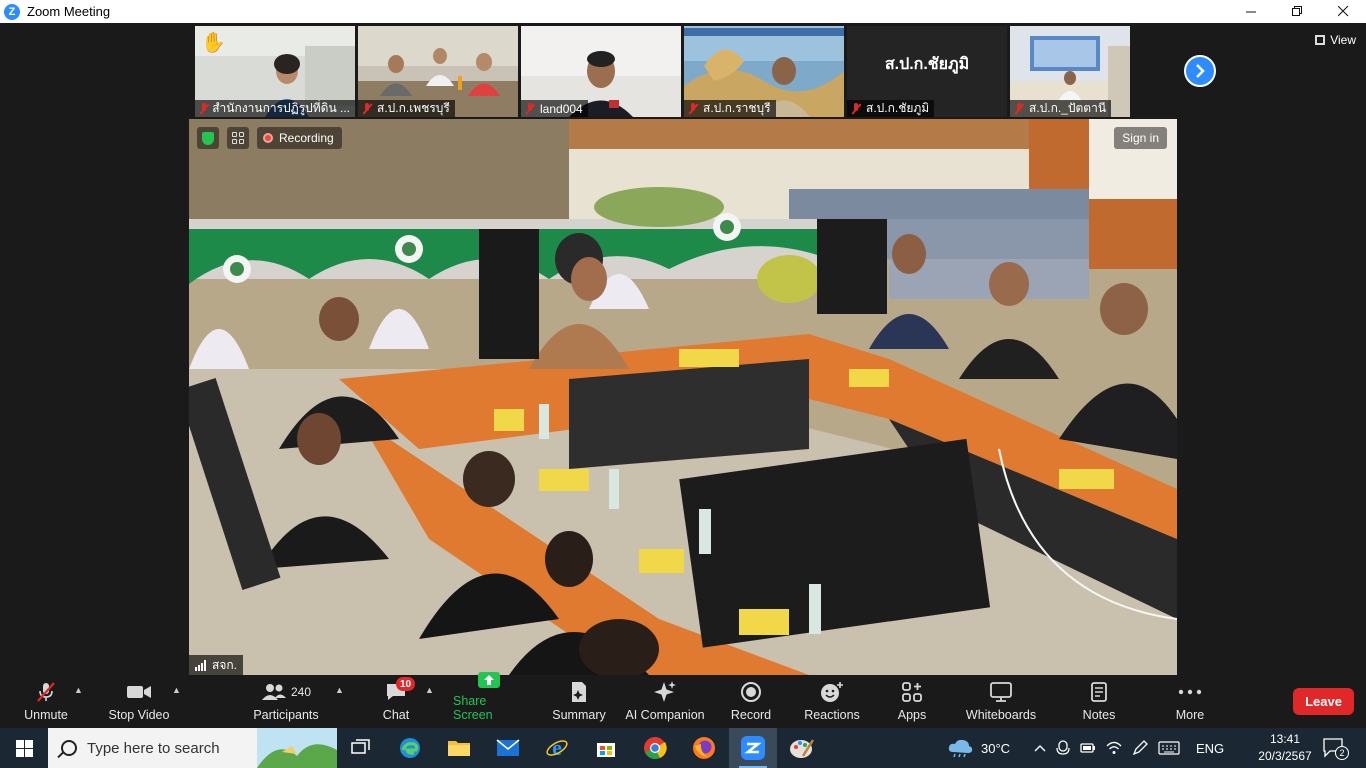 This screenshot has width=1366, height=768. I want to click on meeting-info-grid-icon, so click(238, 138).